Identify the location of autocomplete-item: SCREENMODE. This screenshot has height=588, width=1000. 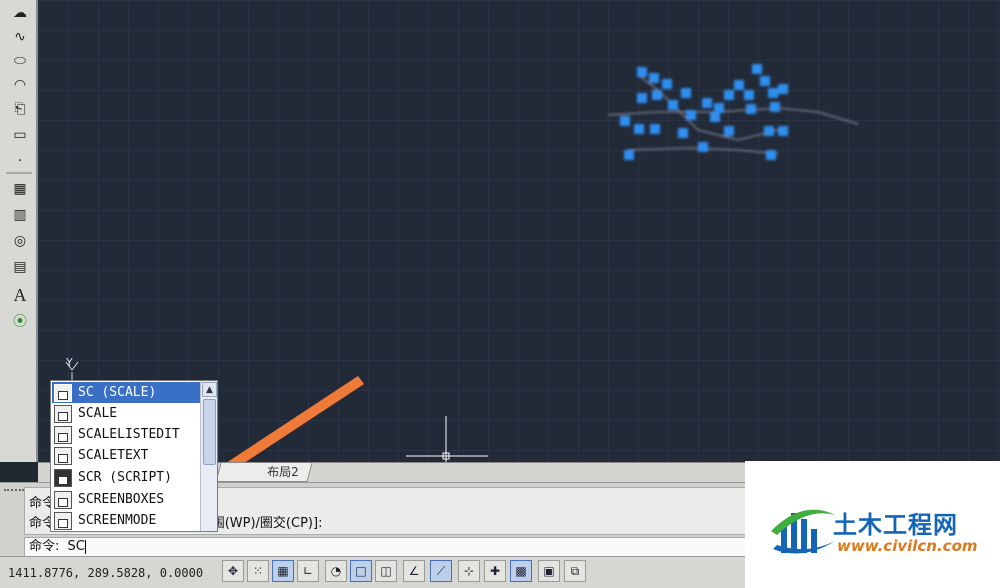
(126, 520).